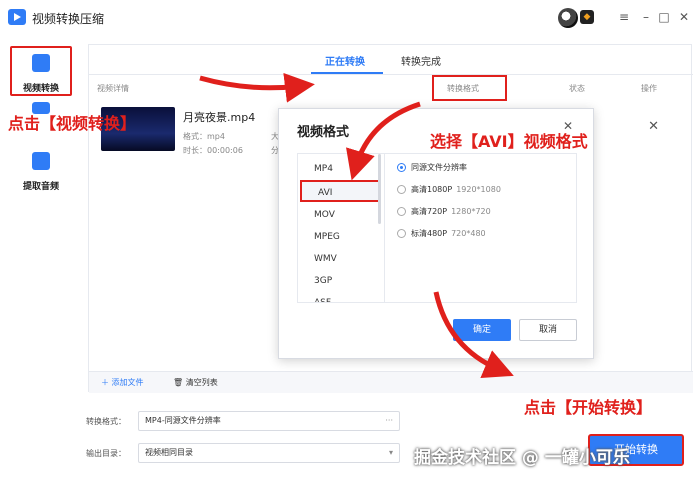 Image resolution: width=700 pixels, height=481 pixels. I want to click on format-field: MP4-同源文件分辨率 ···, so click(269, 421).